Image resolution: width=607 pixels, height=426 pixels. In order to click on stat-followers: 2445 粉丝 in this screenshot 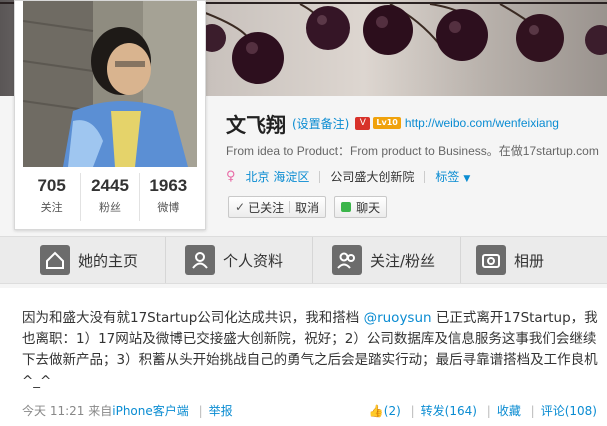, I will do `click(110, 197)`.